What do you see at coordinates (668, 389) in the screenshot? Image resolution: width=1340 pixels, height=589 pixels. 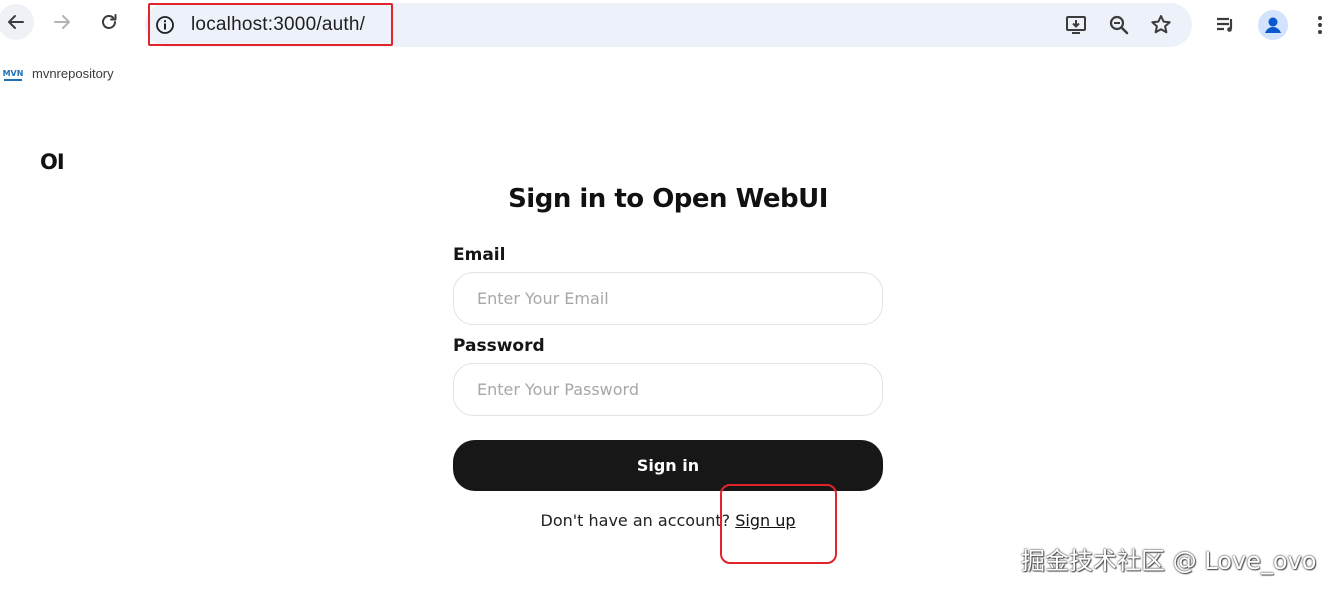 I see `password-field` at bounding box center [668, 389].